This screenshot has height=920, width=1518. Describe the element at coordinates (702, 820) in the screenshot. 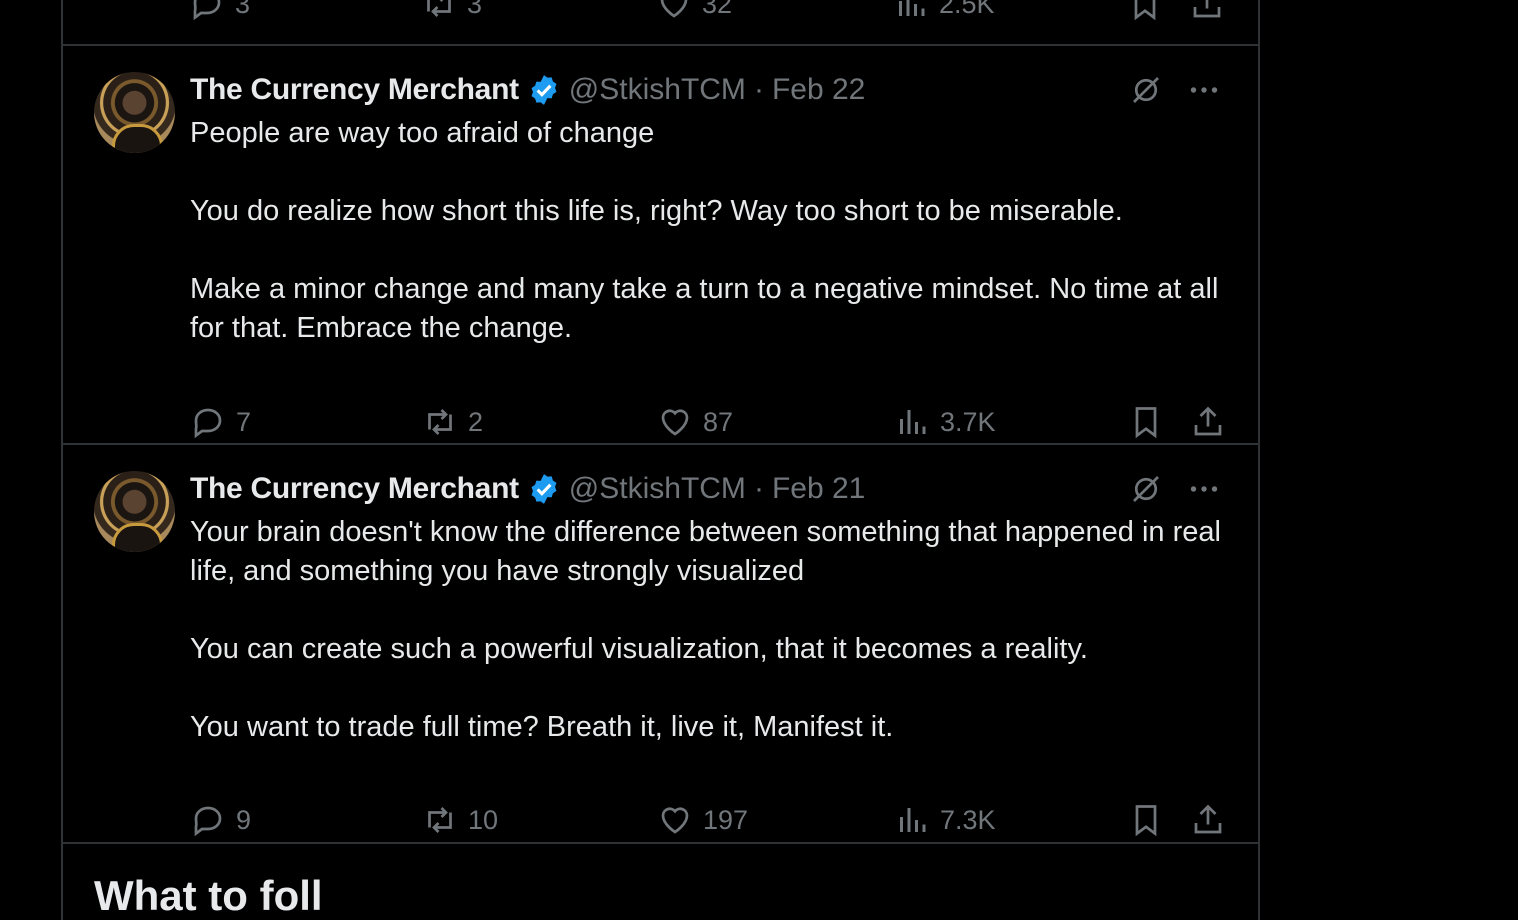

I see `like-button: 197` at that location.